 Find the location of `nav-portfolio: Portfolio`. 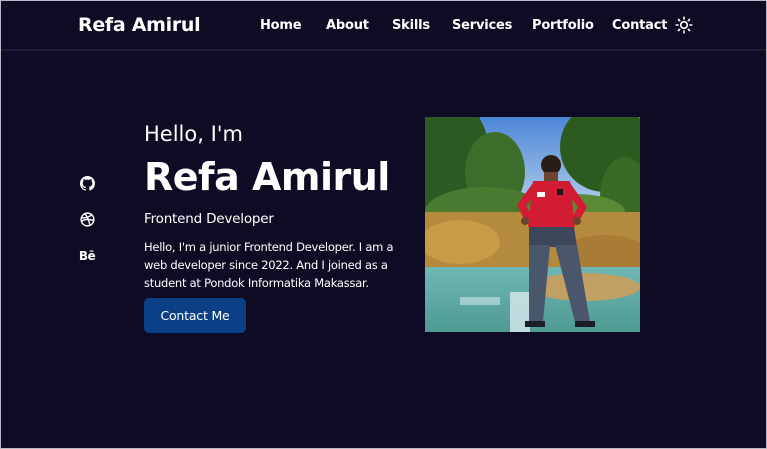

nav-portfolio: Portfolio is located at coordinates (563, 25).